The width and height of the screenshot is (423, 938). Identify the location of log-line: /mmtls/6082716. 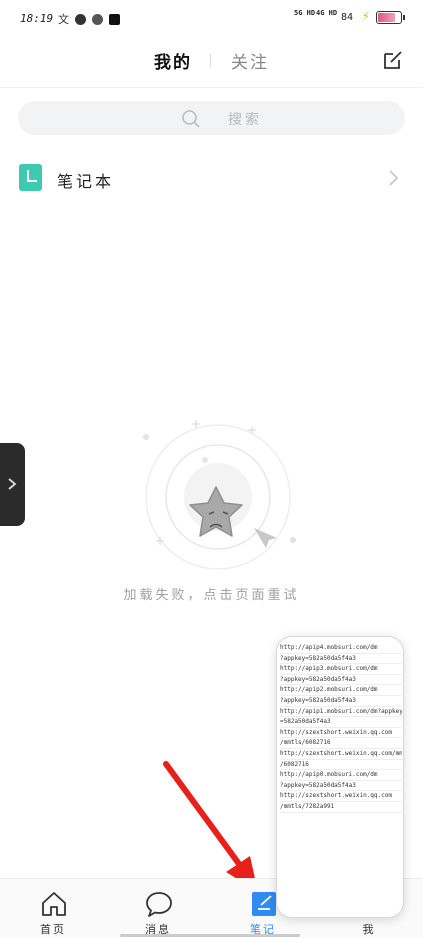
(341, 743).